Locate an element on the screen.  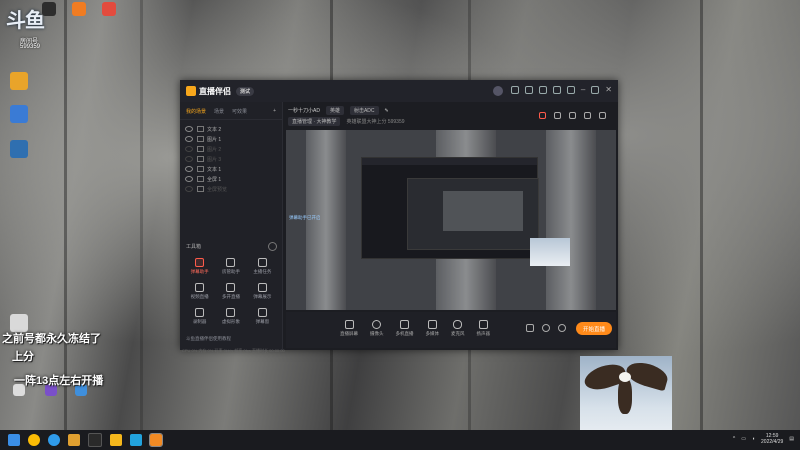
media-icon is located at coordinates (432, 324).